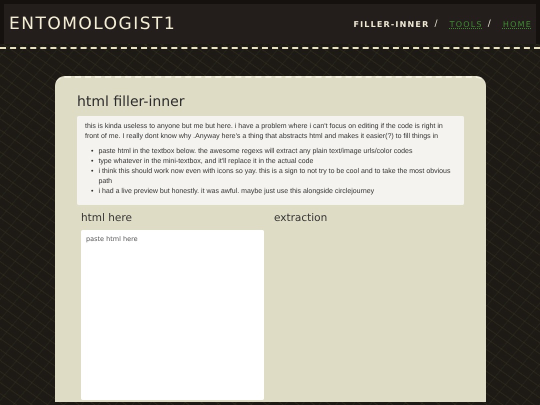 Image resolution: width=540 pixels, height=405 pixels. Describe the element at coordinates (517, 24) in the screenshot. I see `nav-link: HOME` at that location.